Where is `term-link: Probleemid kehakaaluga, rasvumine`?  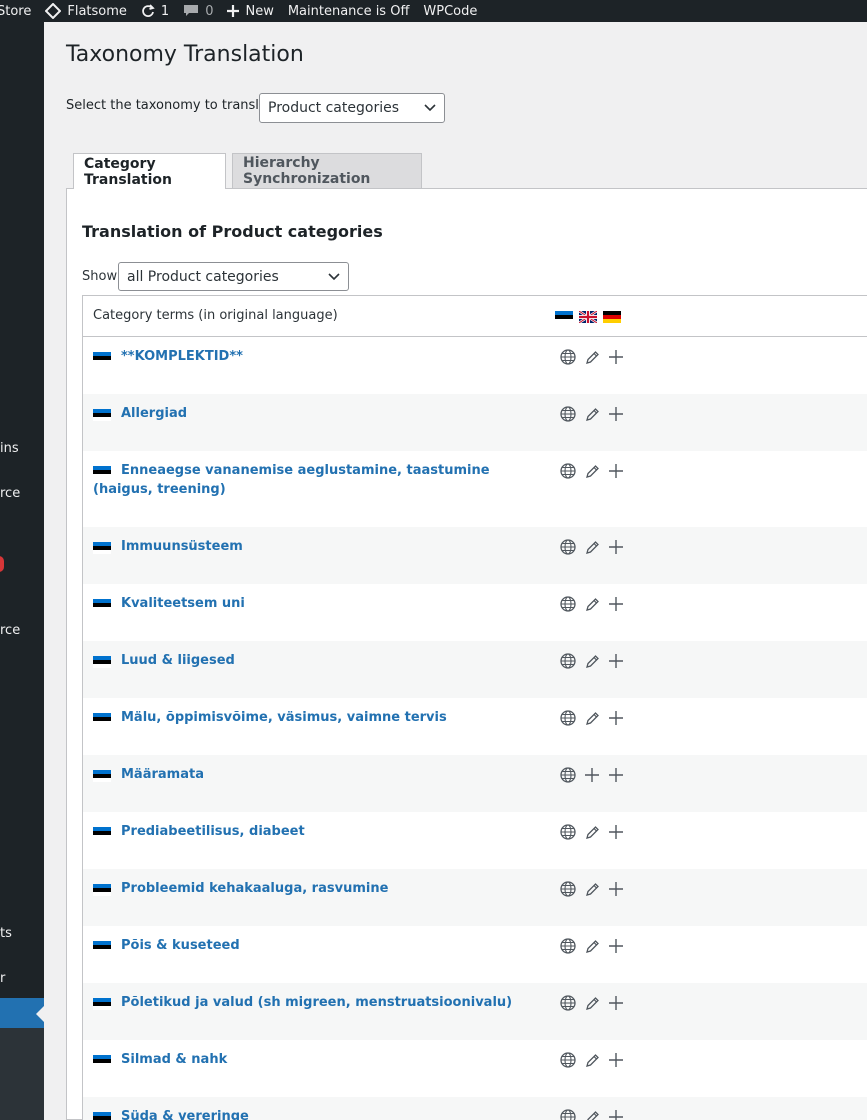 term-link: Probleemid kehakaaluga, rasvumine is located at coordinates (303, 888).